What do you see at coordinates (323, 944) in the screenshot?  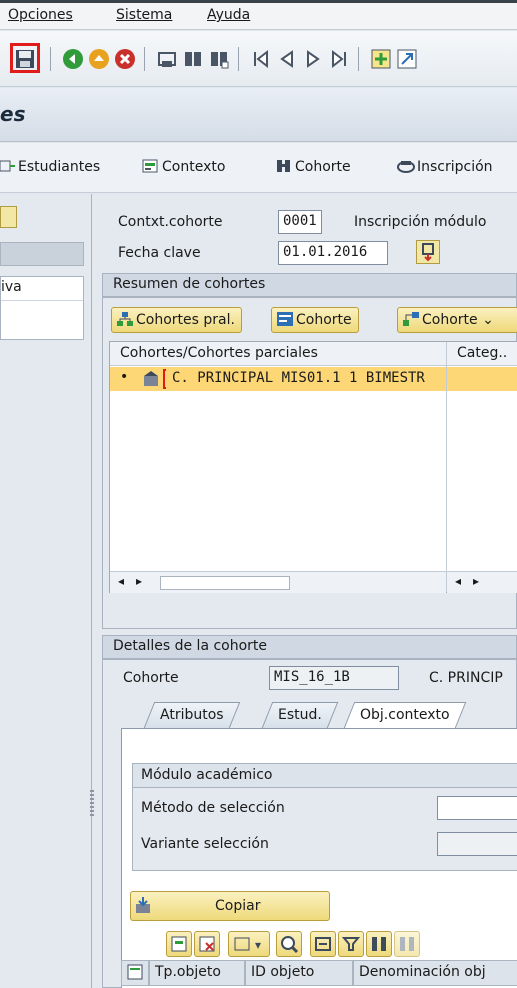 I see `sort-ascending-button` at bounding box center [323, 944].